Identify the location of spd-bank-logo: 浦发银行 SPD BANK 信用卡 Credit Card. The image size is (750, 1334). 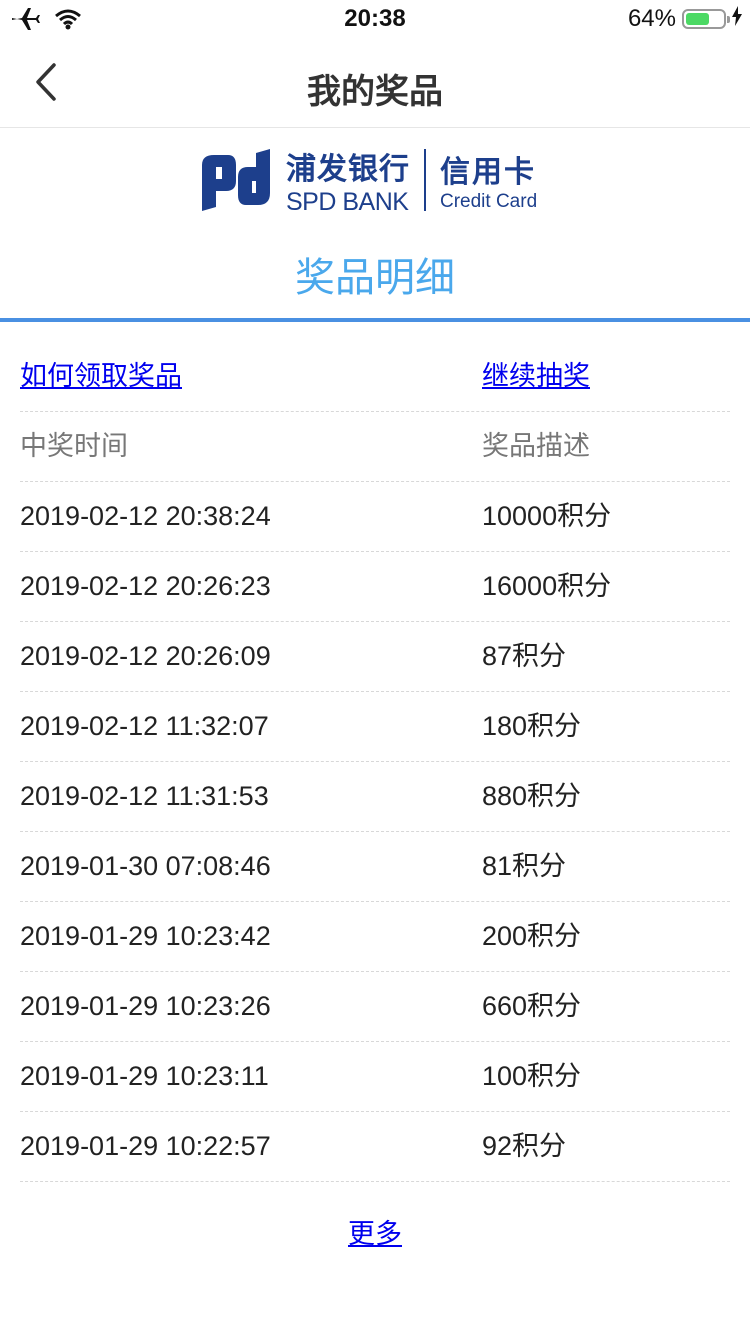
(378, 180).